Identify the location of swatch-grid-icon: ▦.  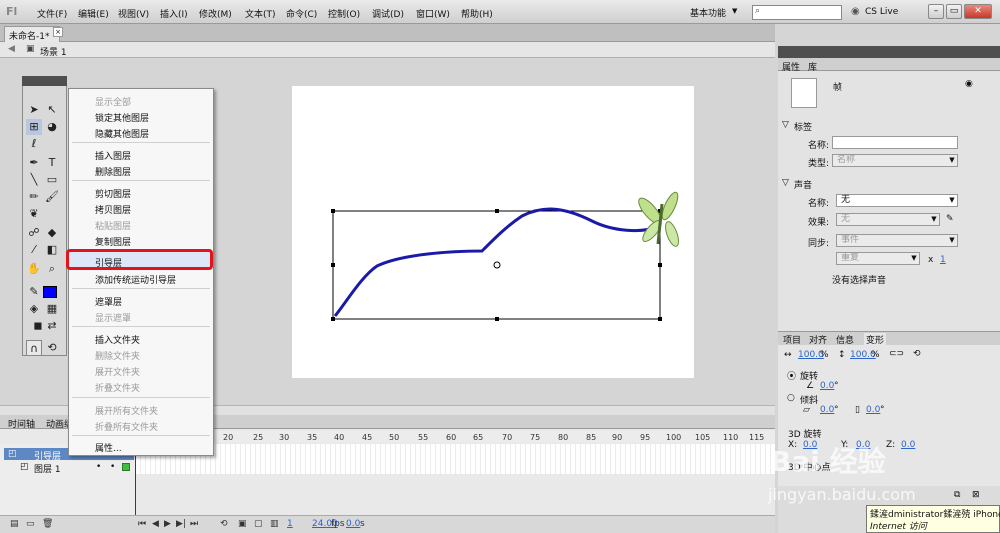
(52, 309).